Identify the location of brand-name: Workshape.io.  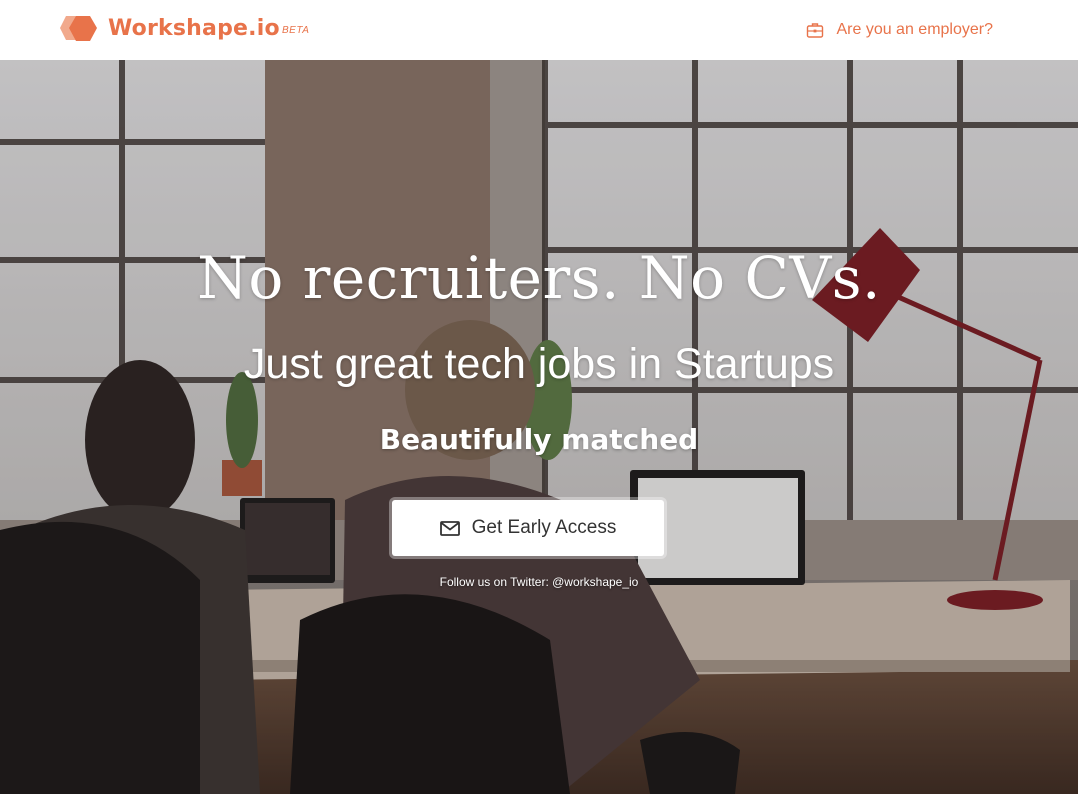
(194, 29).